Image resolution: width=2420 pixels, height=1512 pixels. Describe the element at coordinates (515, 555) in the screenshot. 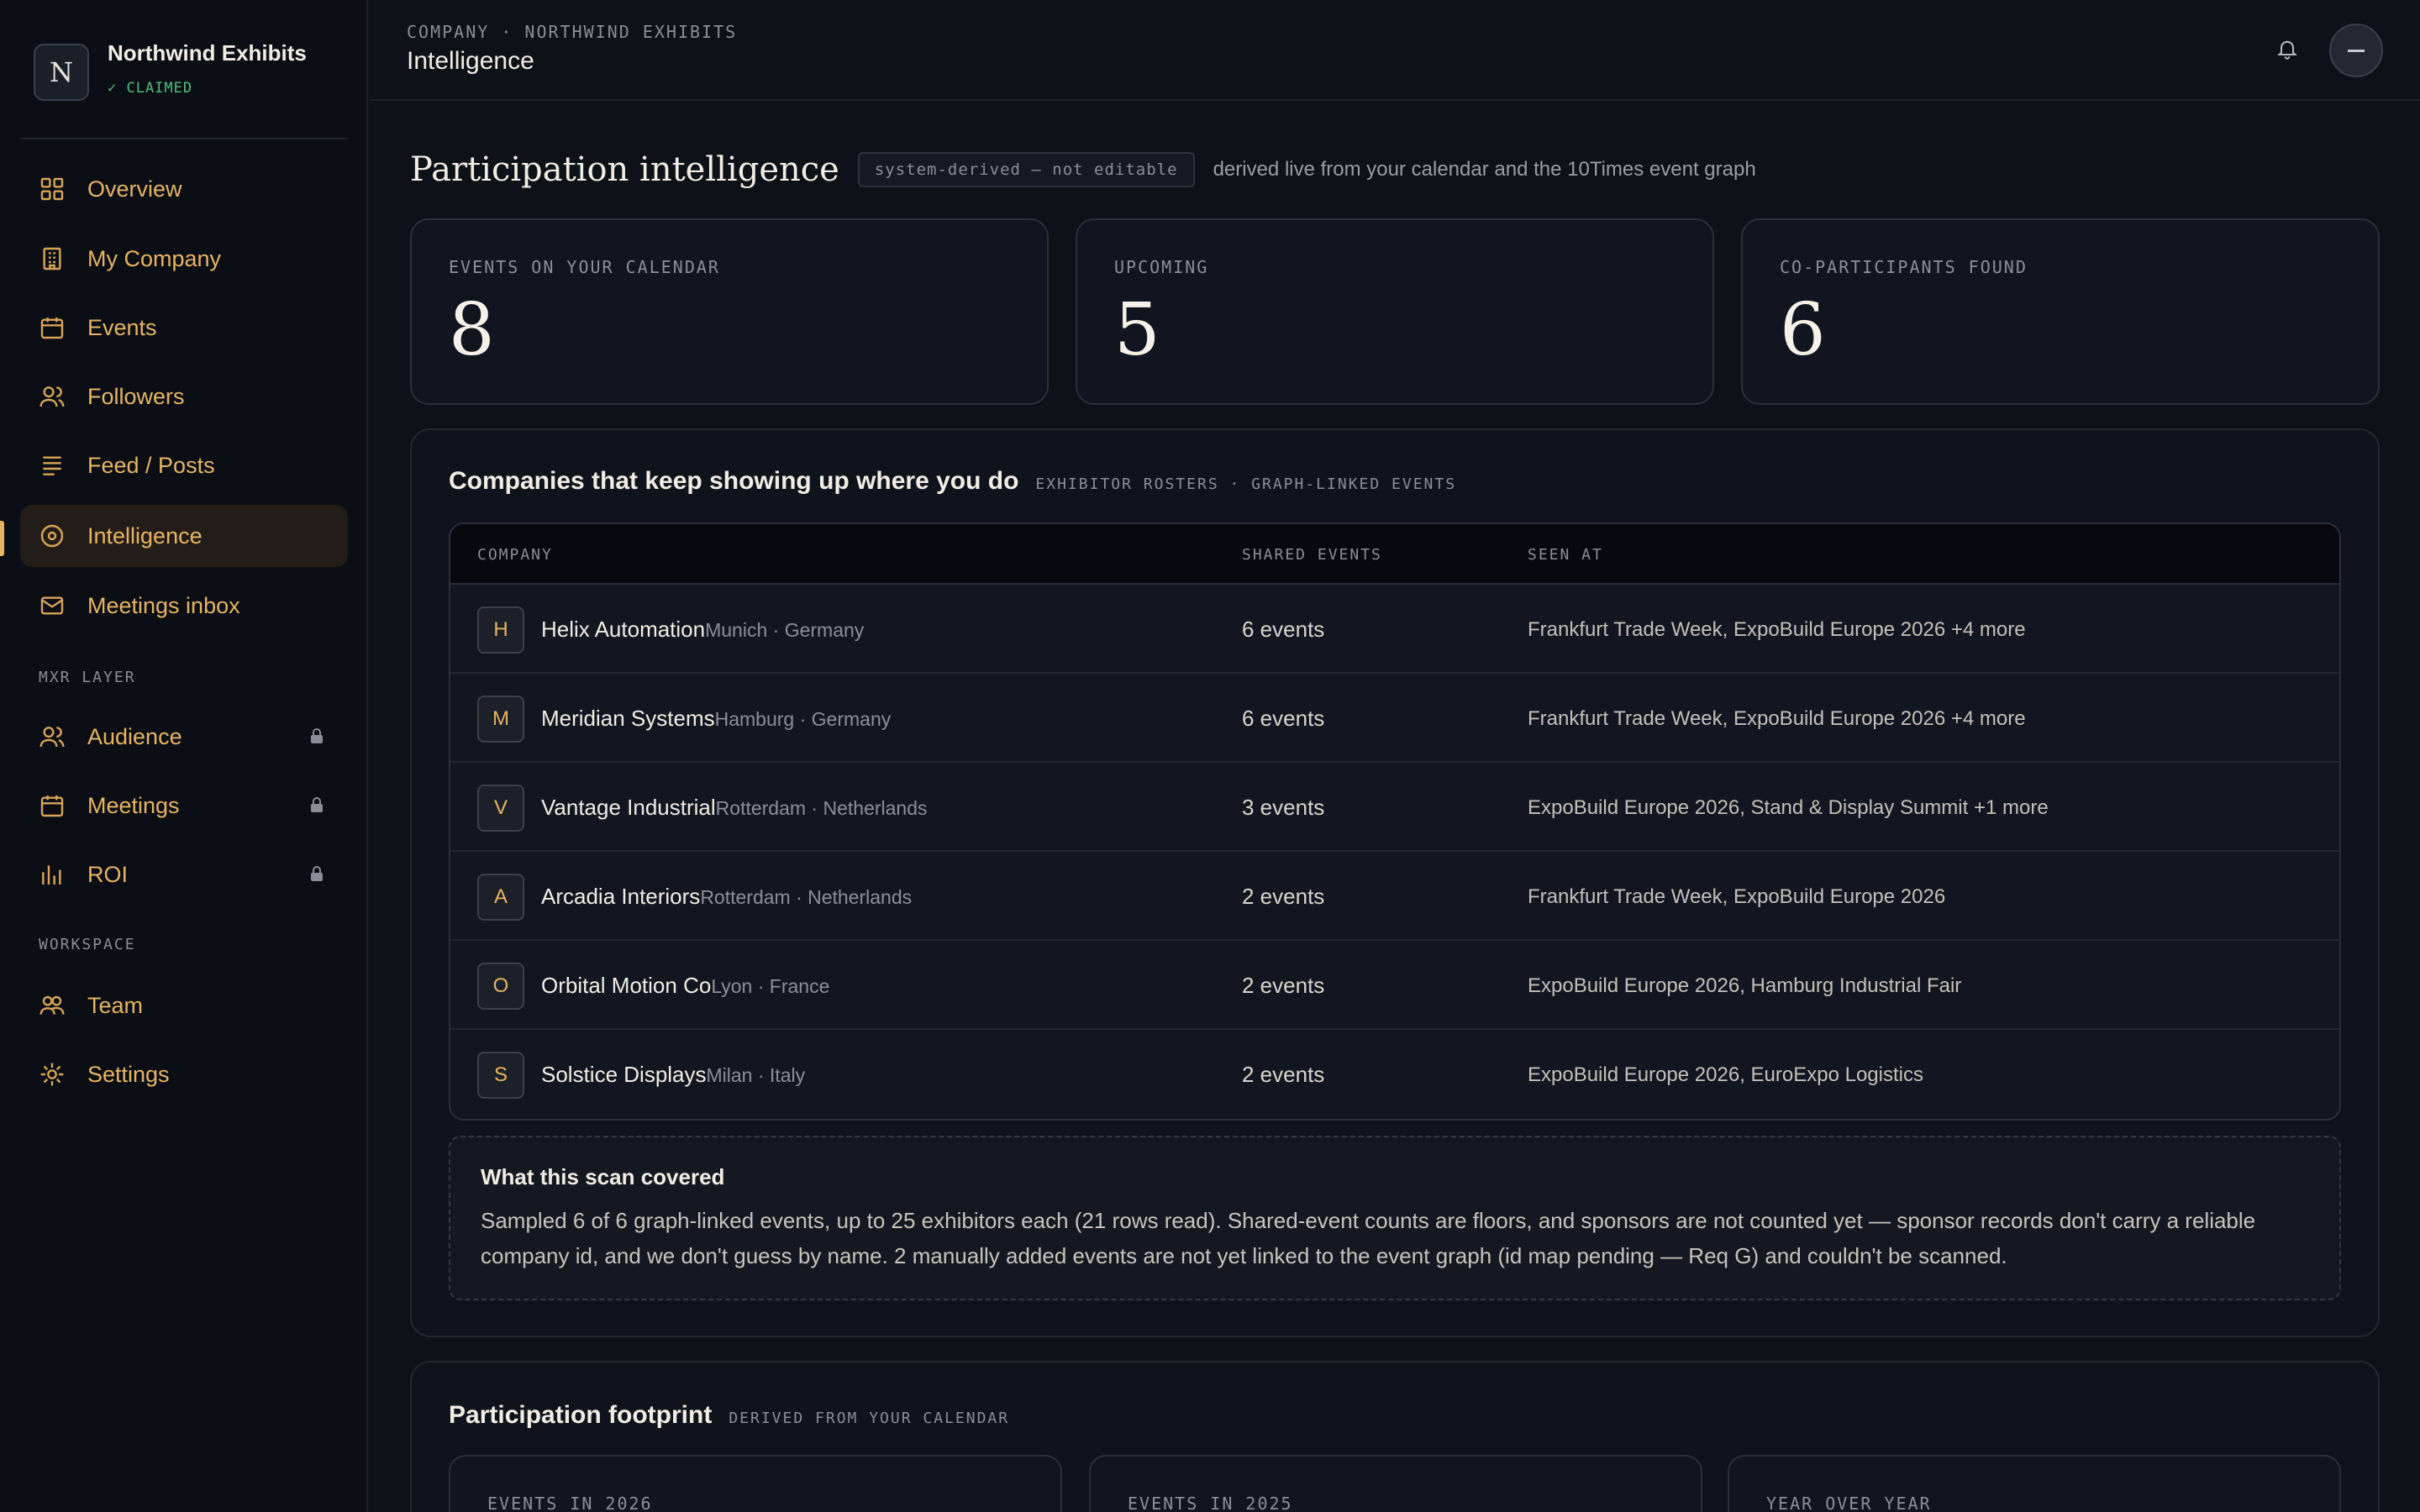

I see `column-header-company: COMPANY` at that location.